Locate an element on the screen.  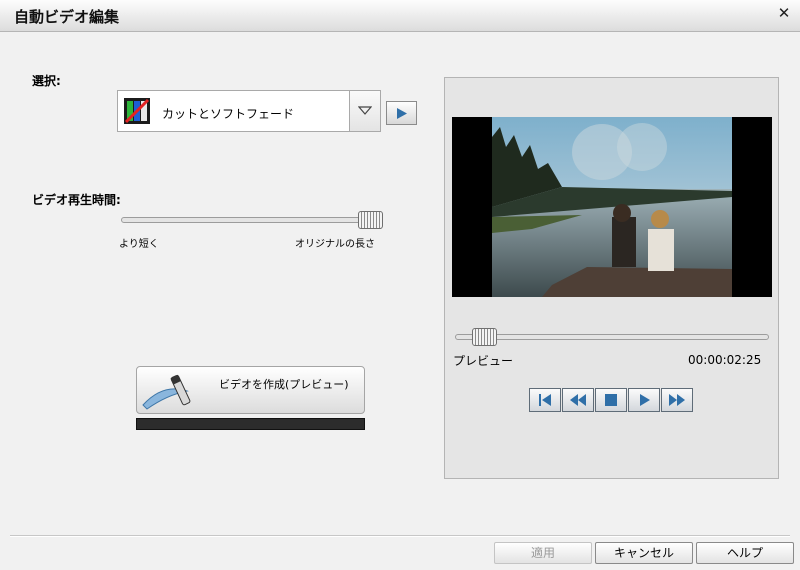
template-name: カットとソフトフェード is located at coordinates (228, 114).